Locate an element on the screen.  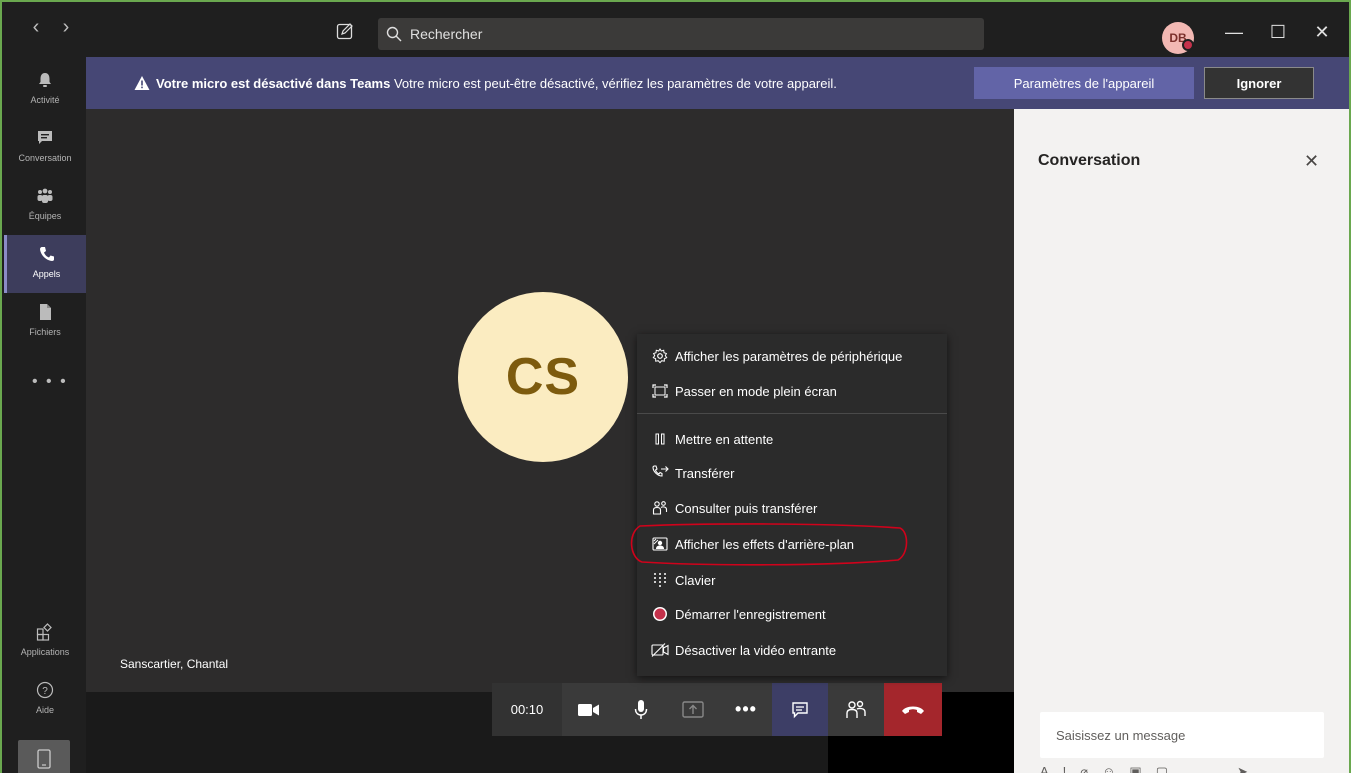
menu-item-disable-incoming-video: Désactiver la vidéo entrante is located at coordinates (743, 650).